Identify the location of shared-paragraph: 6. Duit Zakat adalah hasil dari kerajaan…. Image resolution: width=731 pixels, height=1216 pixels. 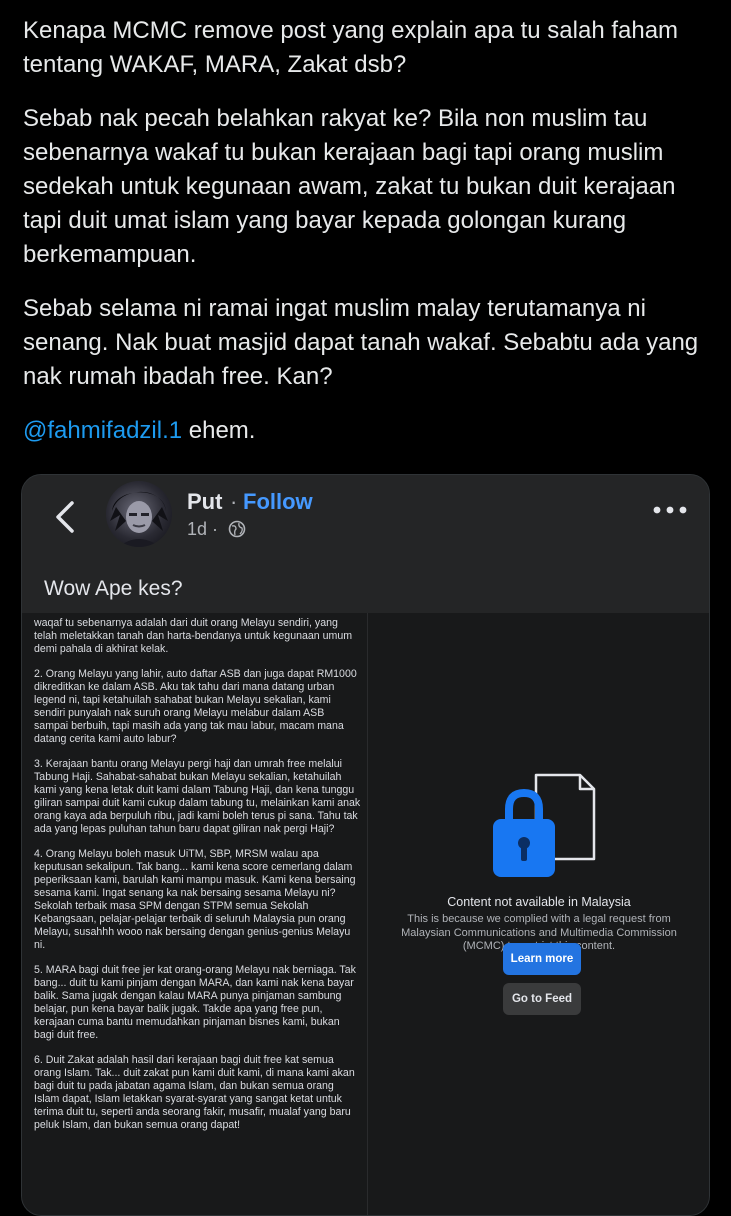
(194, 1092).